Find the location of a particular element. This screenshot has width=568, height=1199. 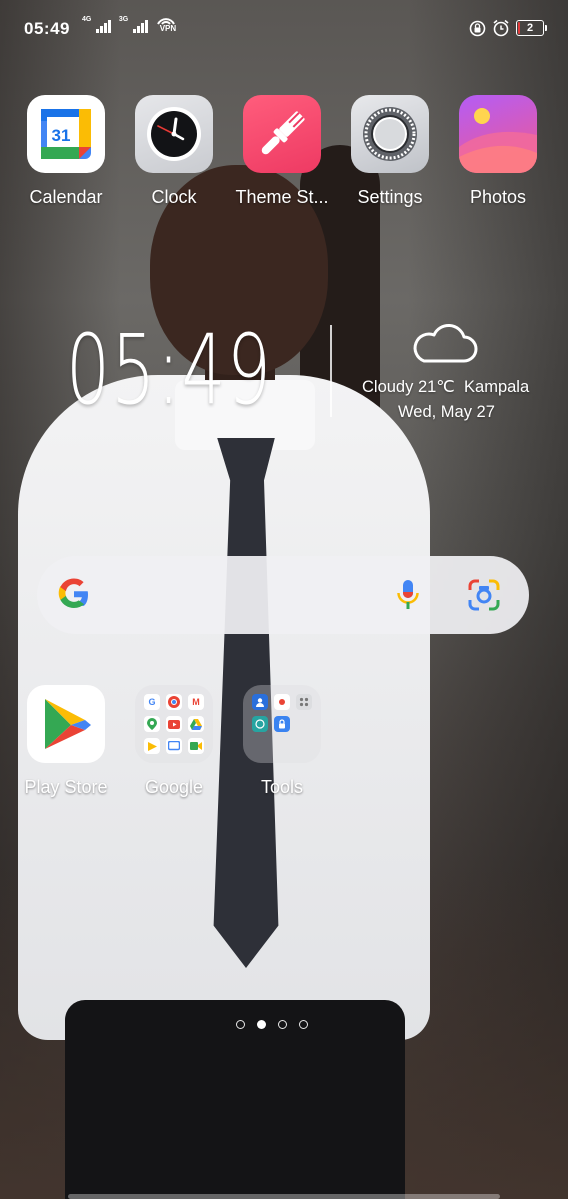

folder-tools: Tools is located at coordinates (282, 741).